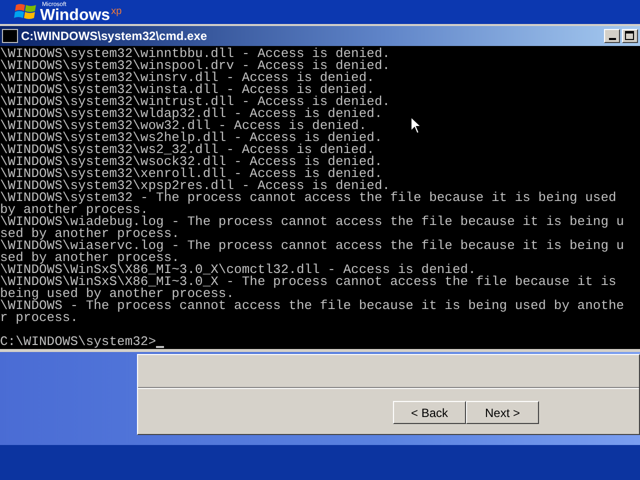 The width and height of the screenshot is (640, 480). Describe the element at coordinates (191, 162) in the screenshot. I see `console-line: \WINDOWS\system32\wsock32.dll - Access is denied.` at that location.